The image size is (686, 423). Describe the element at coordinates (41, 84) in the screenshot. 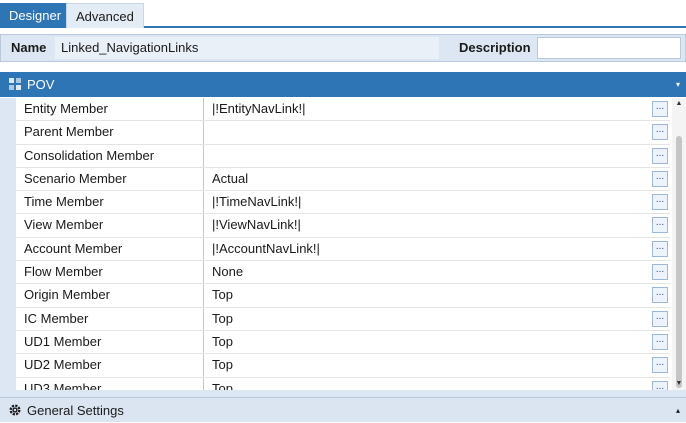

I see `pov-section-title: POV` at that location.